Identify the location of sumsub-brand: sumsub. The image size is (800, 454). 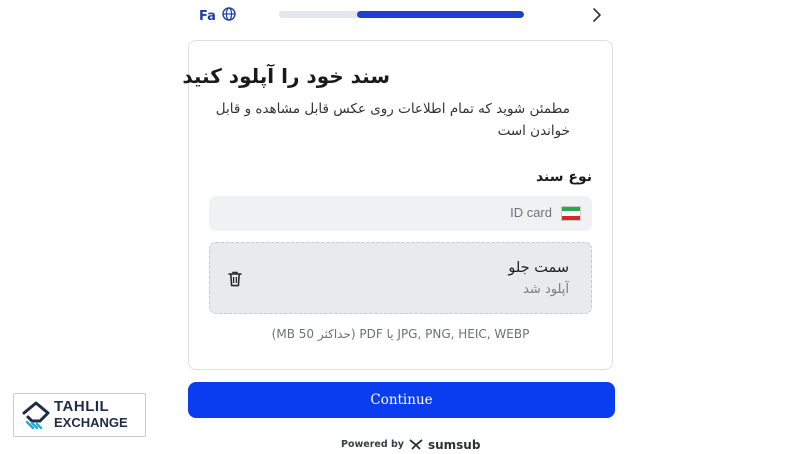
(454, 444).